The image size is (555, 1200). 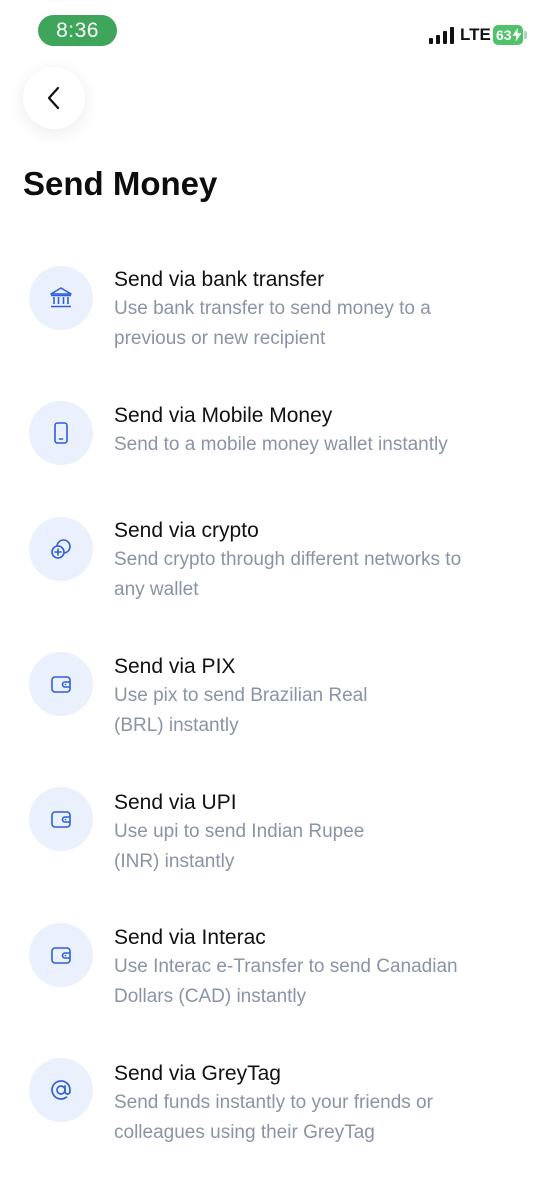 What do you see at coordinates (210, 996) in the screenshot?
I see `option-description: Dollars (CAD) instantly` at bounding box center [210, 996].